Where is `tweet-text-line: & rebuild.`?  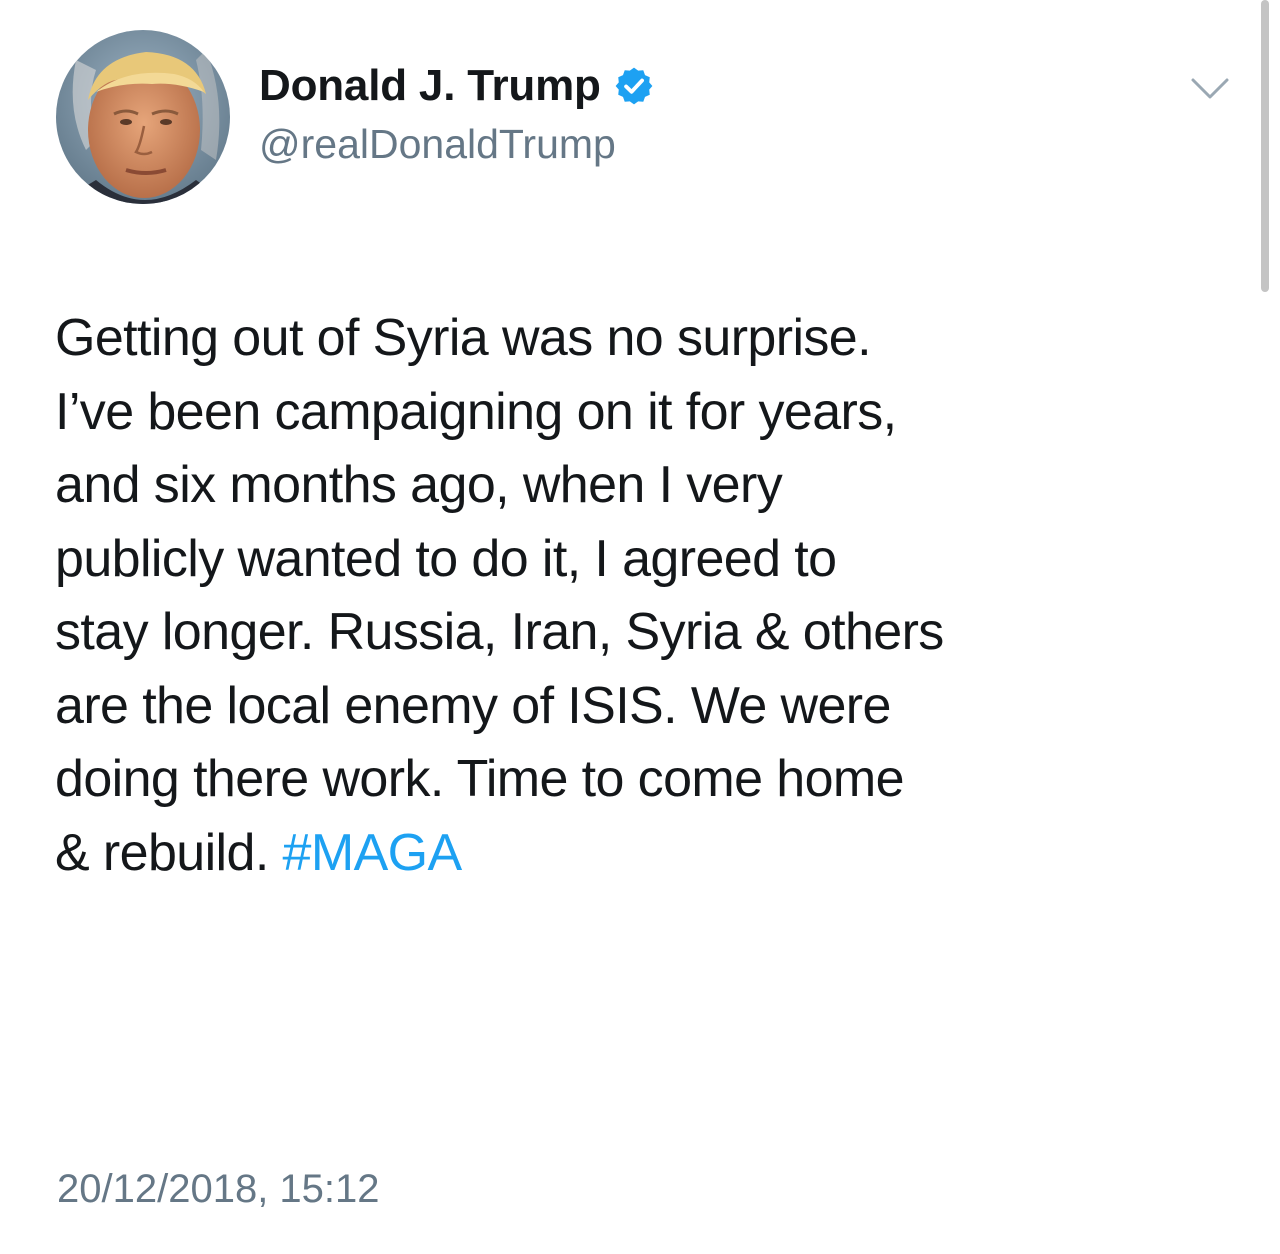 tweet-text-line: & rebuild. is located at coordinates (162, 852).